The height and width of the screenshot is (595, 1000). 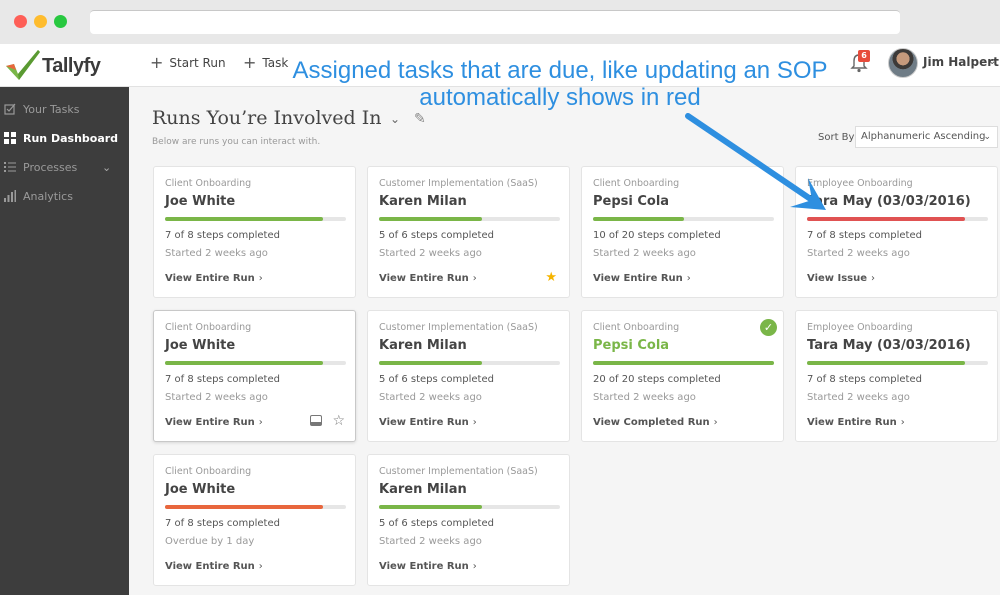 I want to click on view-run-link: View Issue ›, so click(x=841, y=278).